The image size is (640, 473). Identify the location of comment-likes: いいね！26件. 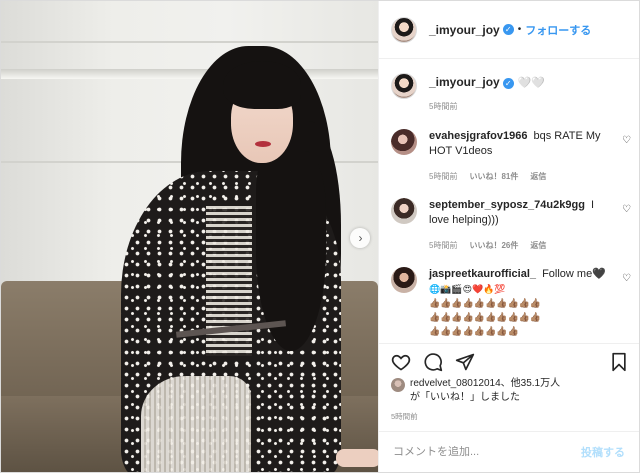
(493, 245).